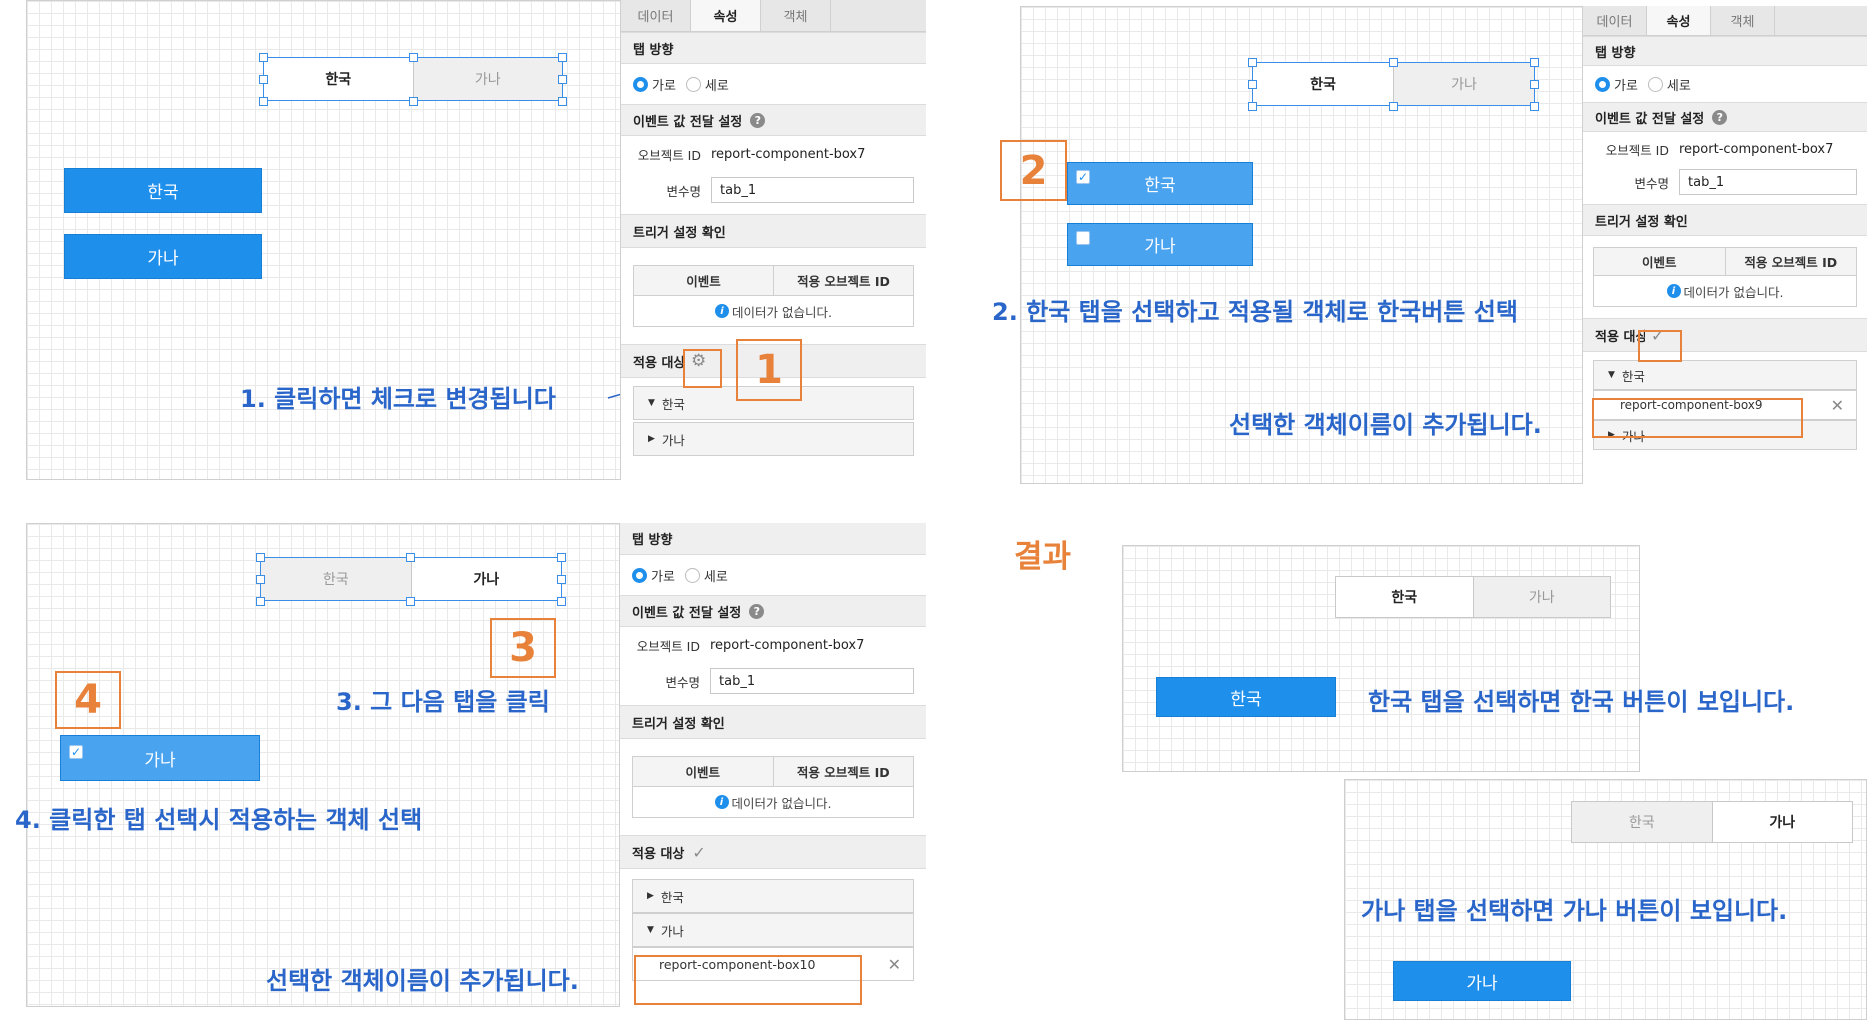 The width and height of the screenshot is (1867, 1020). Describe the element at coordinates (698, 852) in the screenshot. I see `check-icon: ✓` at that location.